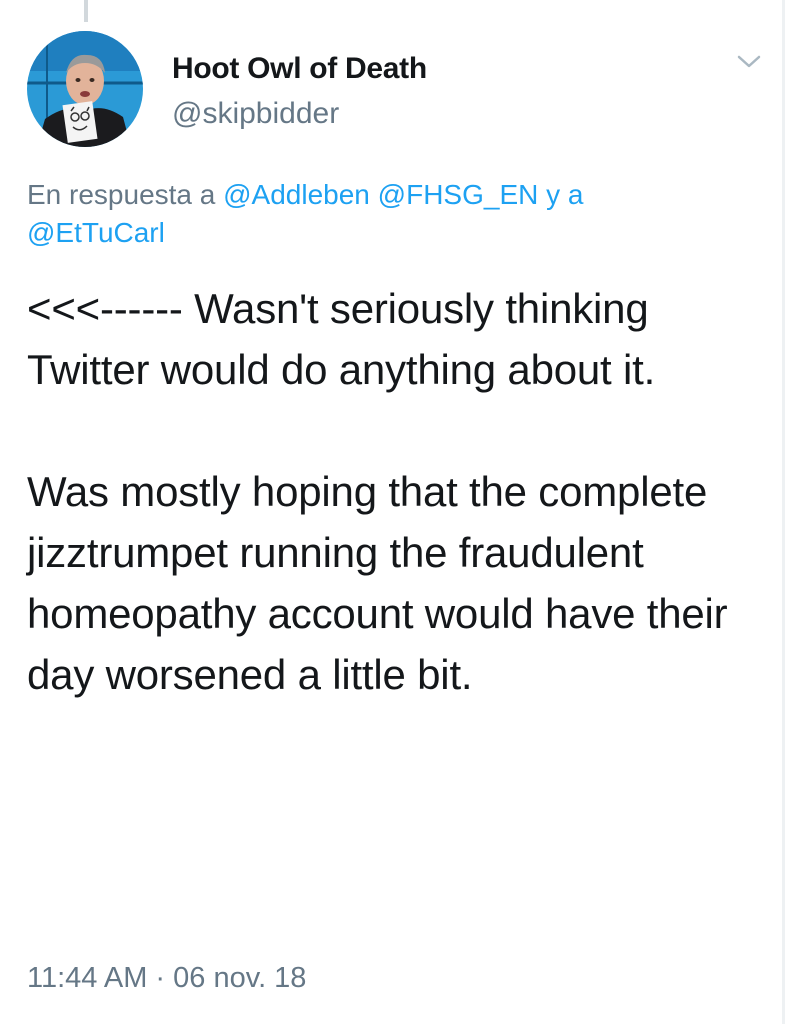 Image resolution: width=785 pixels, height=1024 pixels. Describe the element at coordinates (565, 194) in the screenshot. I see `reply-joiner: y a` at that location.